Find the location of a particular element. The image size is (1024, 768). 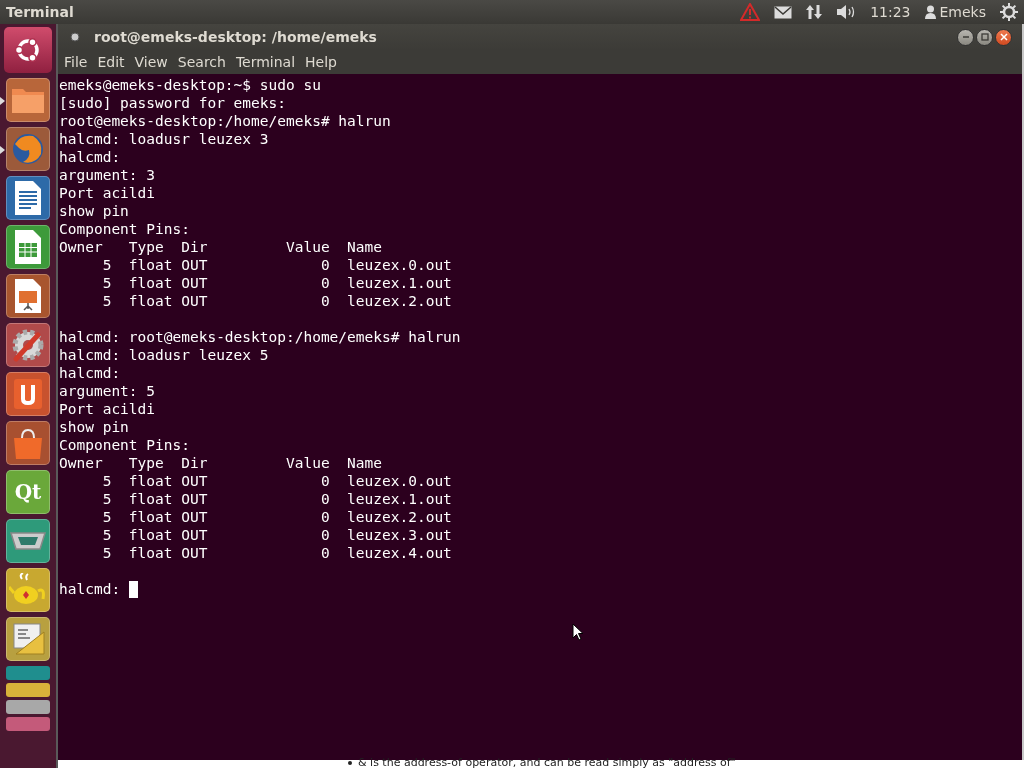

minimize-button is located at coordinates (965, 37).